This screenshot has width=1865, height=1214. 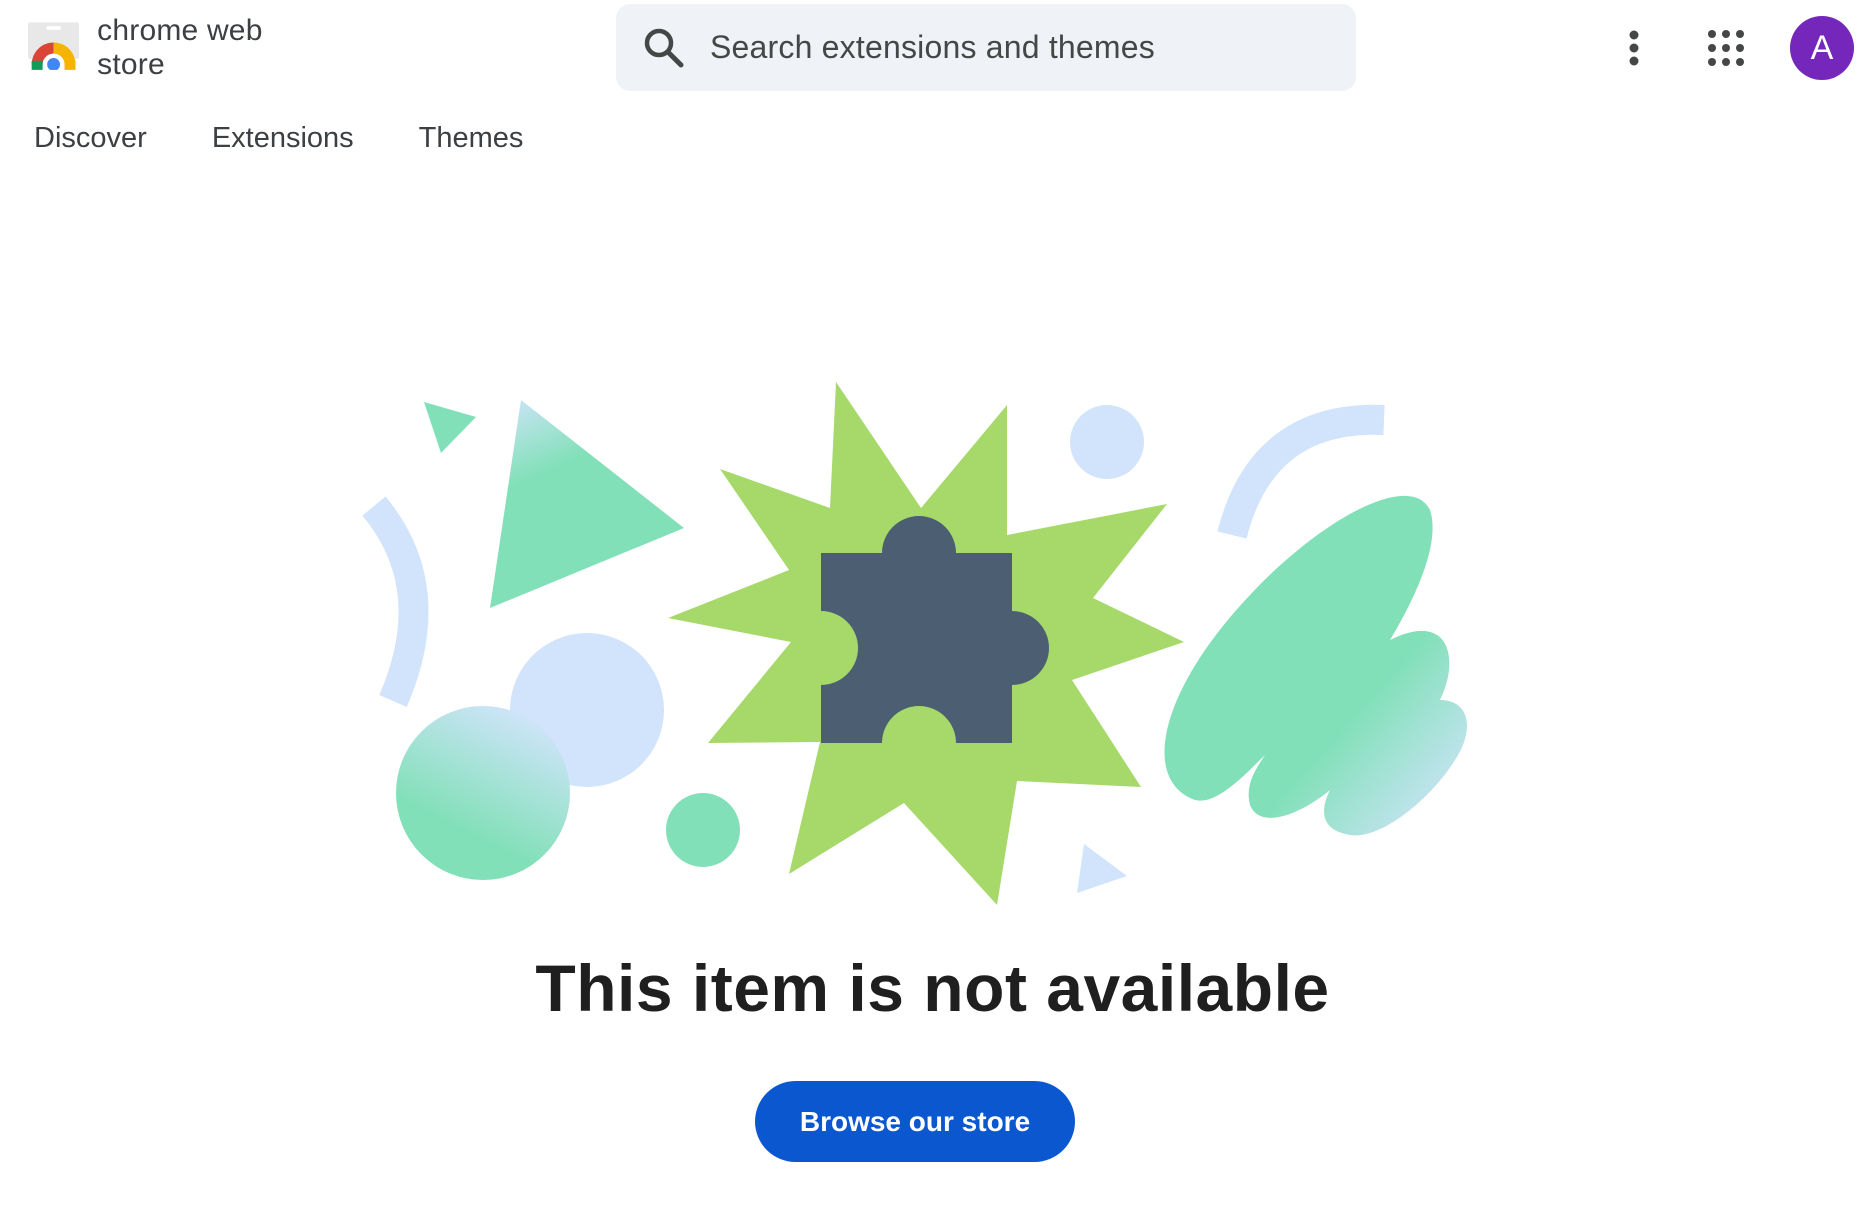 What do you see at coordinates (1010, 47) in the screenshot?
I see `search-input` at bounding box center [1010, 47].